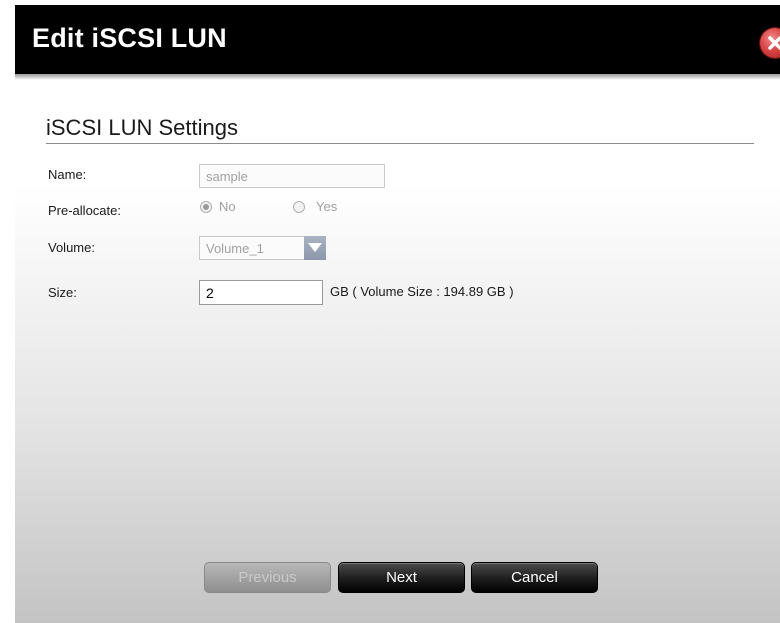 The width and height of the screenshot is (780, 623). I want to click on preallocate-yes-radio, so click(299, 207).